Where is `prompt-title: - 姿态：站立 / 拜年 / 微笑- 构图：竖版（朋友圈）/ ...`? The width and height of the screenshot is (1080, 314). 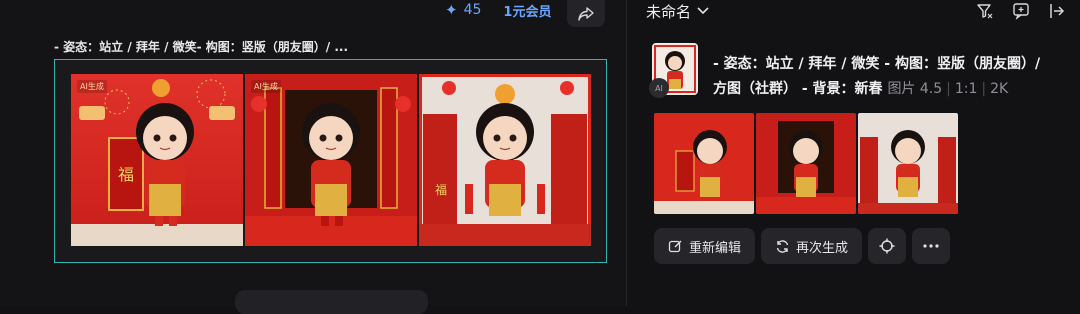
prompt-title: - 姿态：站立 / 拜年 / 微笑- 构图：竖版（朋友圈）/ ... is located at coordinates (201, 47).